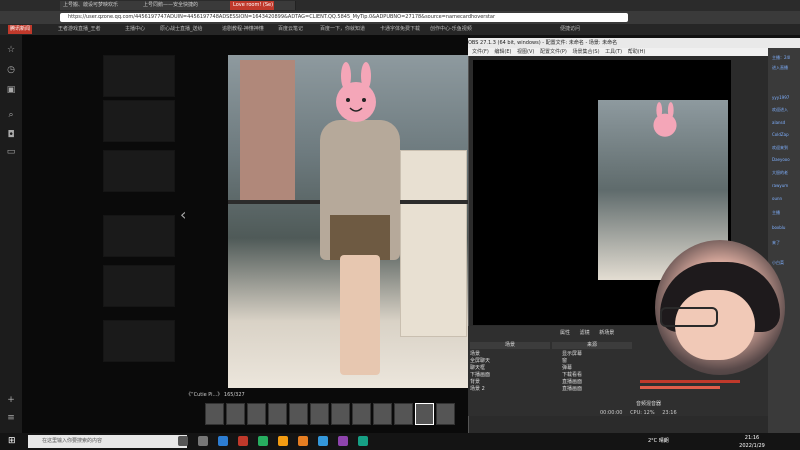  What do you see at coordinates (776, 242) in the screenshot?
I see `chat-line: 来了` at bounding box center [776, 242].